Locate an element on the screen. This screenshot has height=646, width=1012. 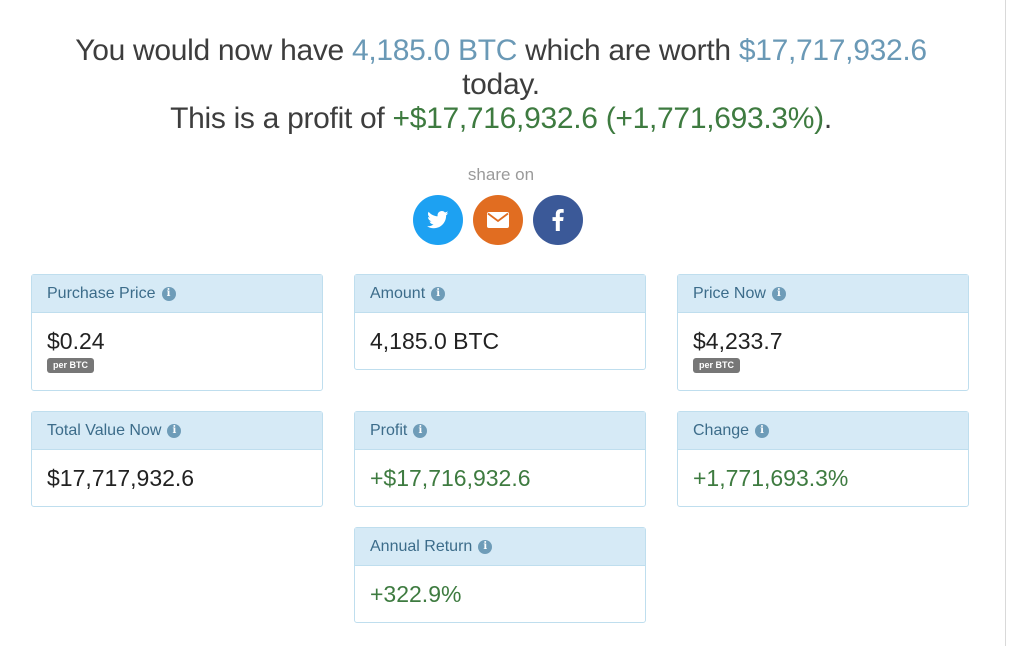
summary-middle: which are worth is located at coordinates (628, 50).